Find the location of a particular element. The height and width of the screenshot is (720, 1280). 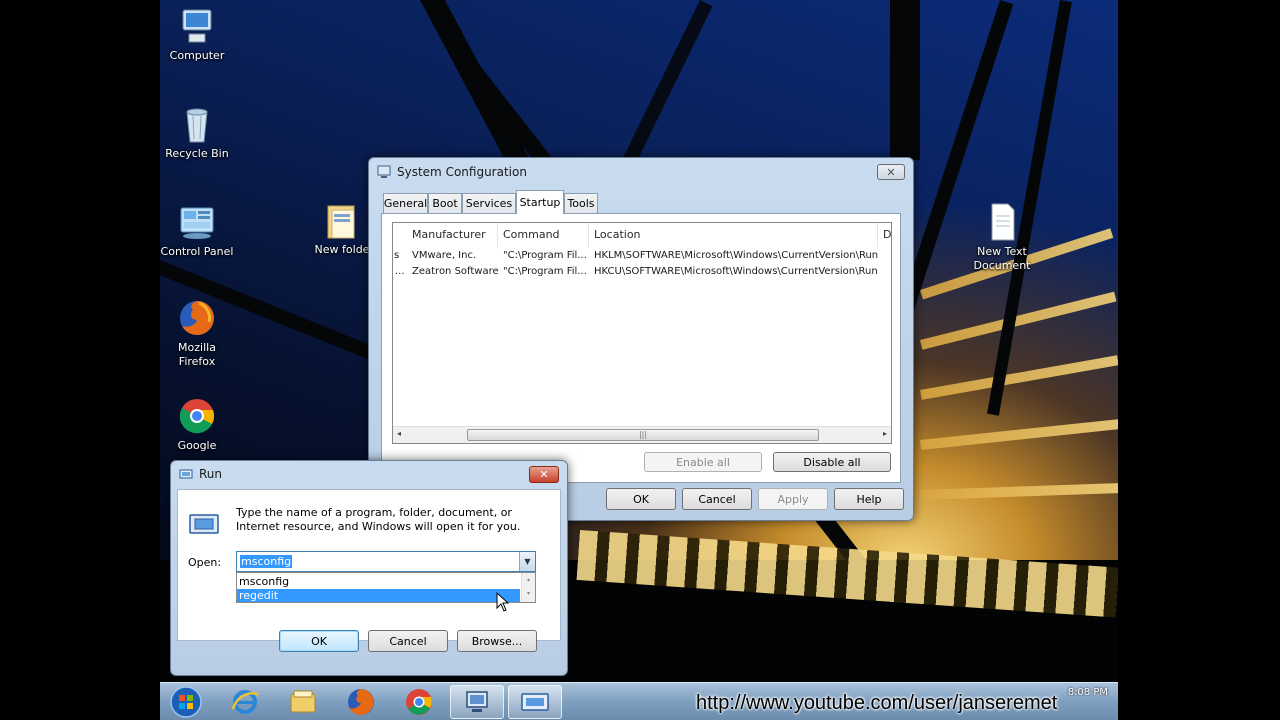

control-panel-icon is located at coordinates (197, 222).